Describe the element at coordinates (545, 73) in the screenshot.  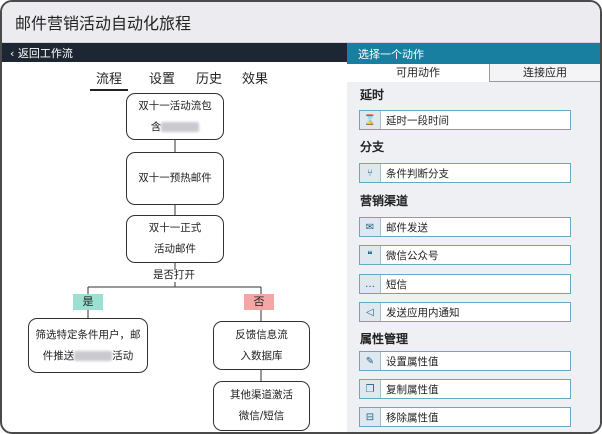
I see `tab-connected-apps: 连接应用` at that location.